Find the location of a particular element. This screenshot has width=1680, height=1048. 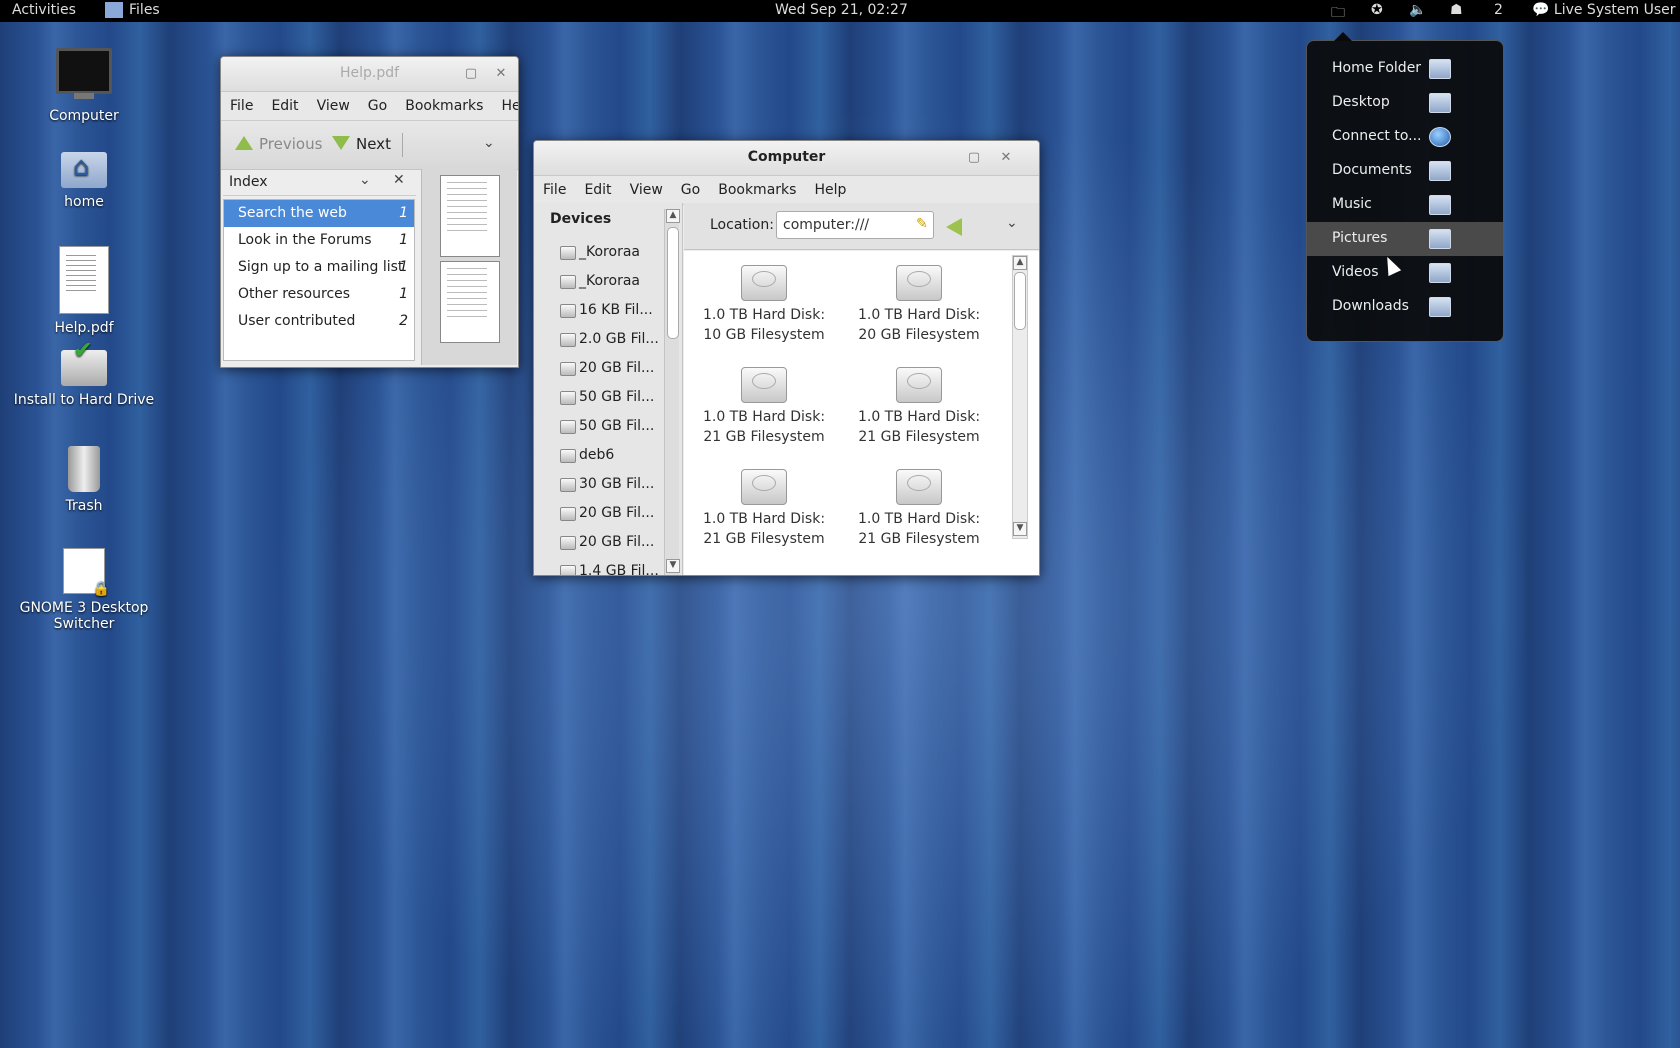

desktop-icon-home: home is located at coordinates (84, 181).